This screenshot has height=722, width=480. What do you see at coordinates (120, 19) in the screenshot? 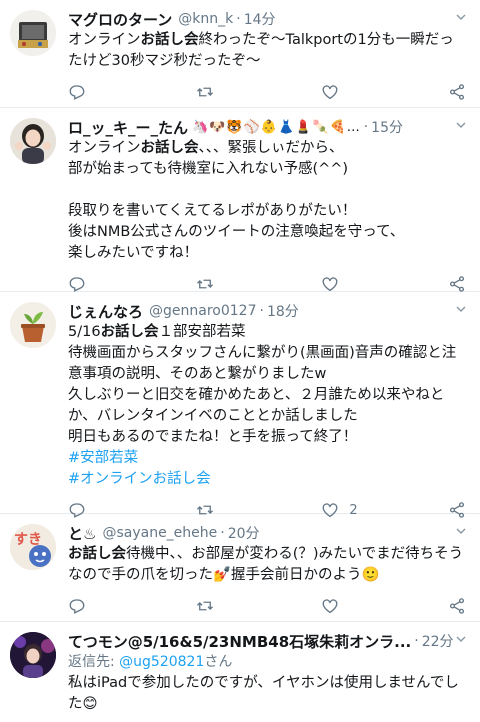
I see `user-name: マグロのターン` at bounding box center [120, 19].